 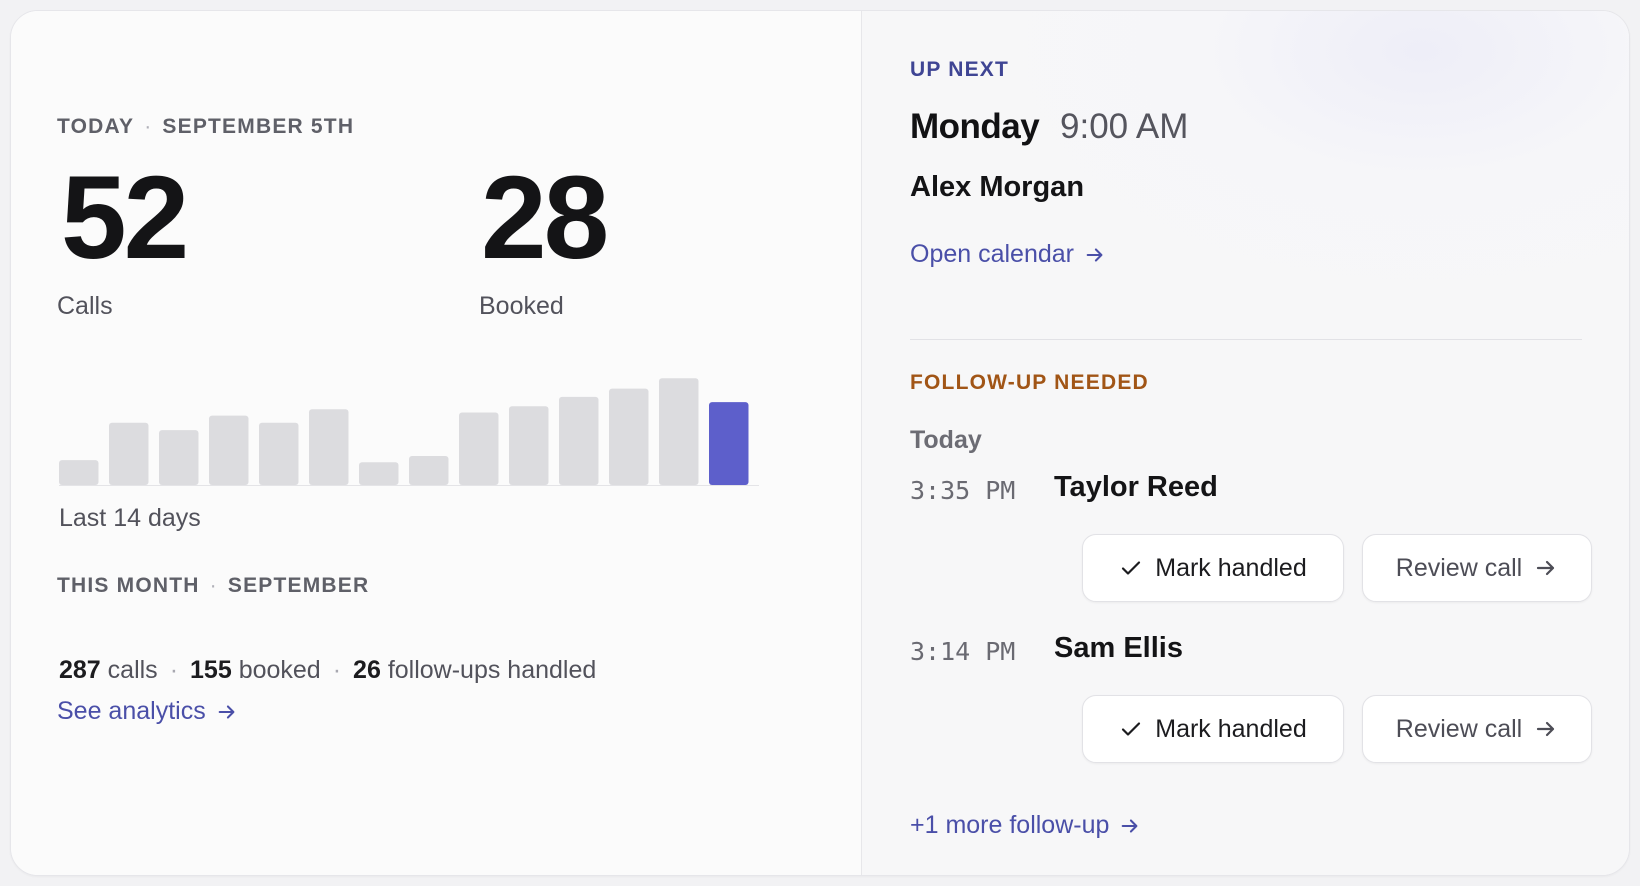 What do you see at coordinates (131, 711) in the screenshot?
I see `see-analytics-label: See analytics` at bounding box center [131, 711].